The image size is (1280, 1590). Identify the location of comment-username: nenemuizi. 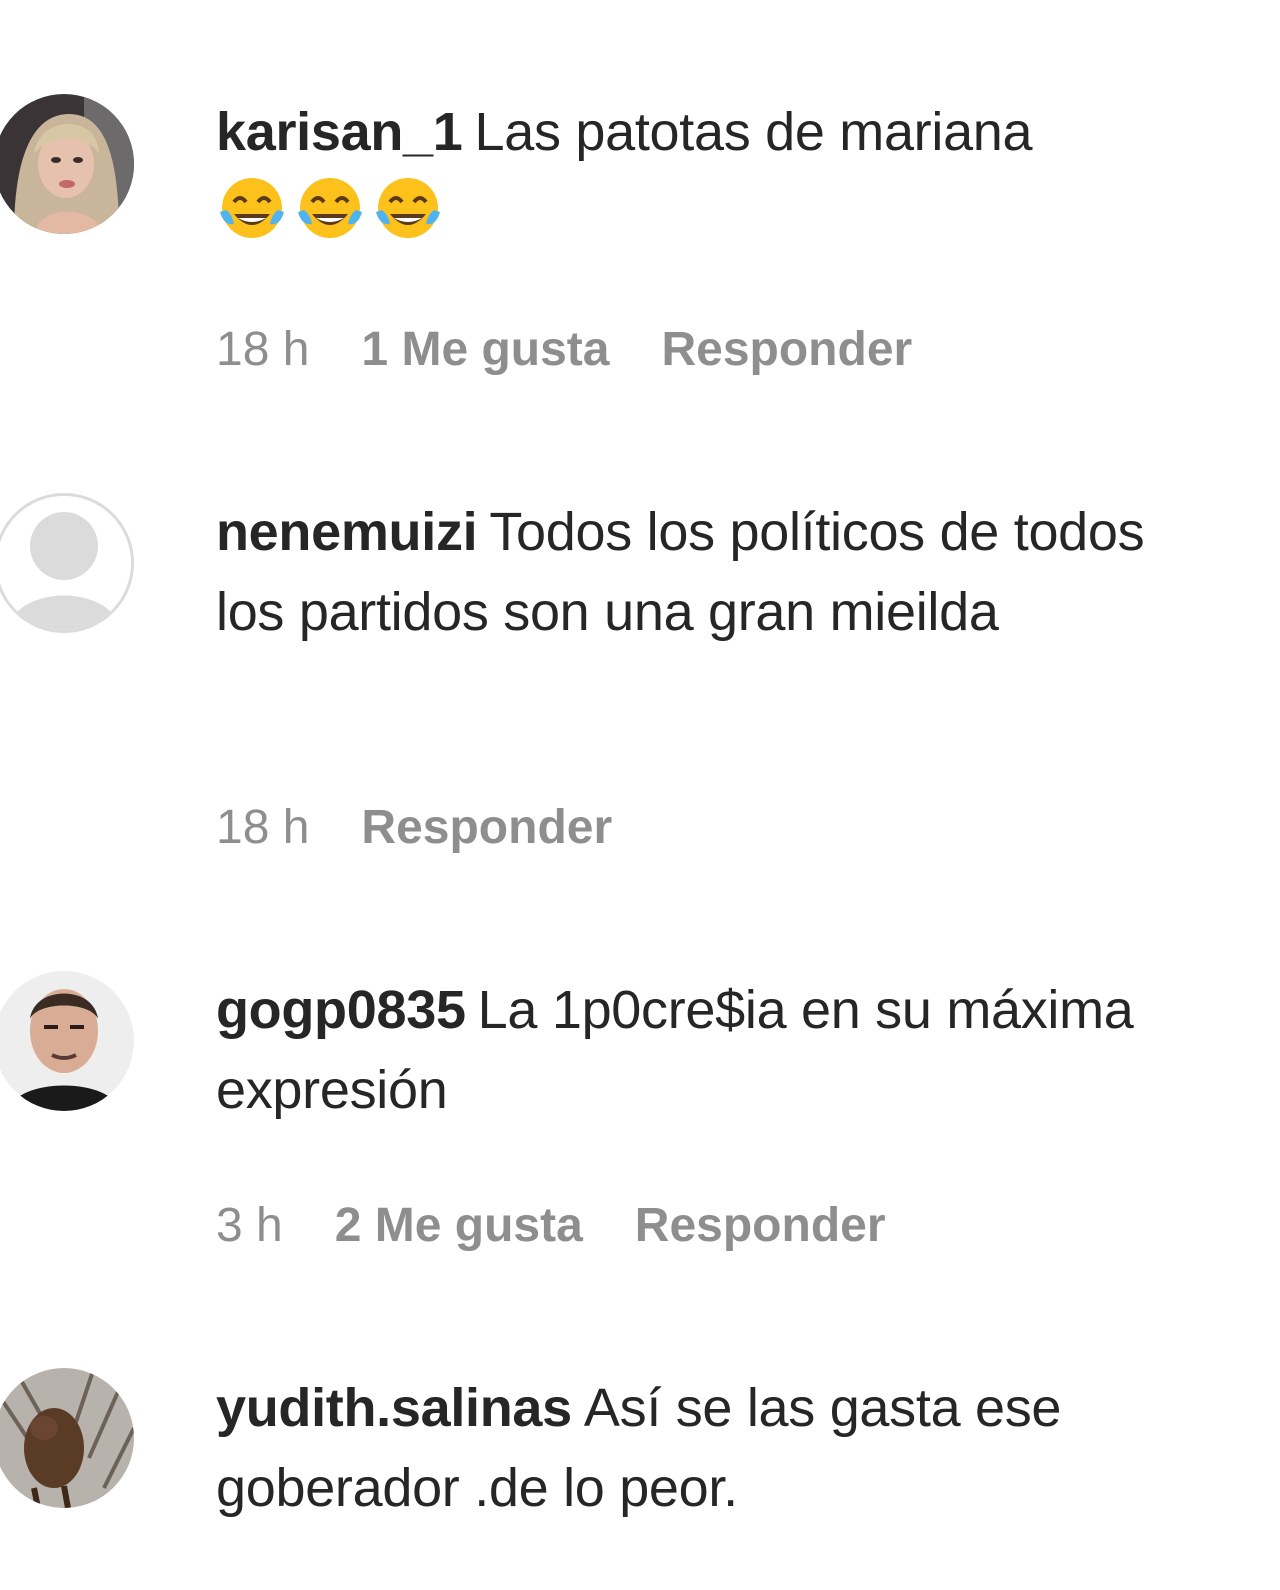
(347, 532).